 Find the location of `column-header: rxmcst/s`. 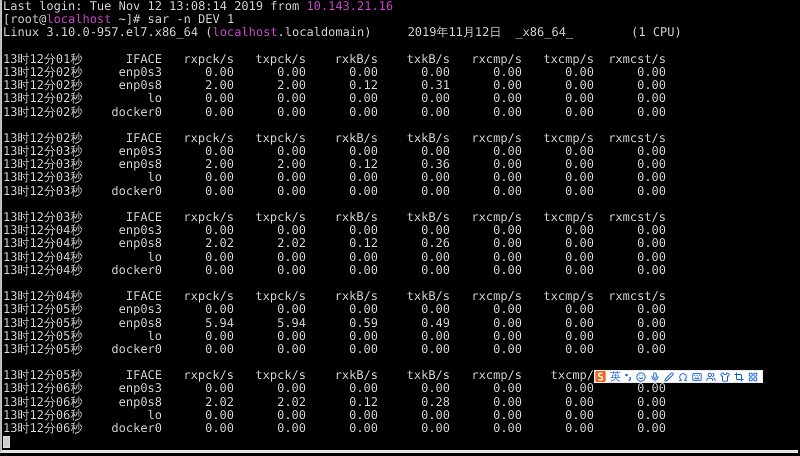

column-header: rxmcst/s is located at coordinates (636, 217).